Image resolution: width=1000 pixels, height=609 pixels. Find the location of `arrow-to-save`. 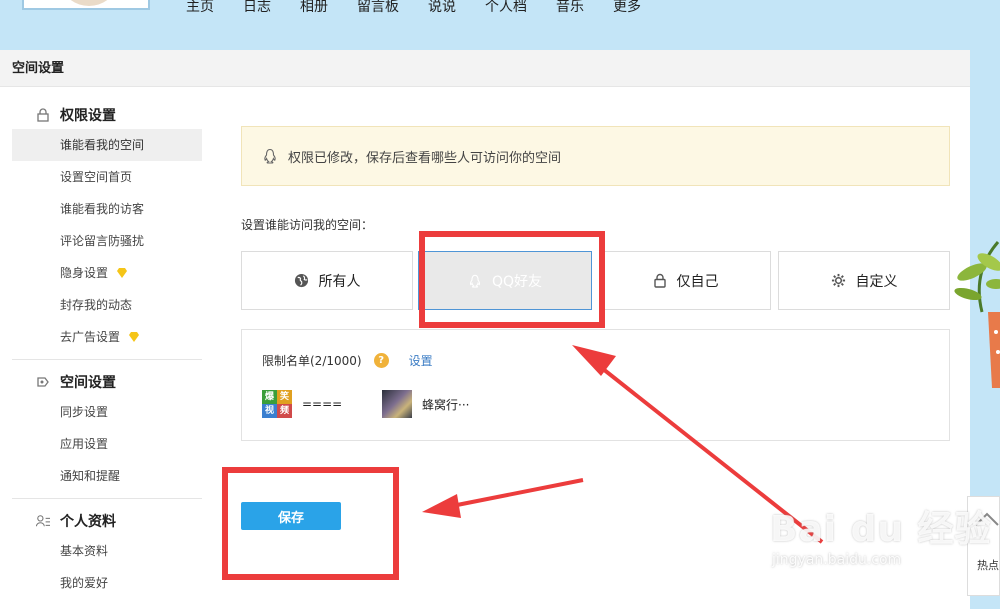

arrow-to-save is located at coordinates (503, 498).